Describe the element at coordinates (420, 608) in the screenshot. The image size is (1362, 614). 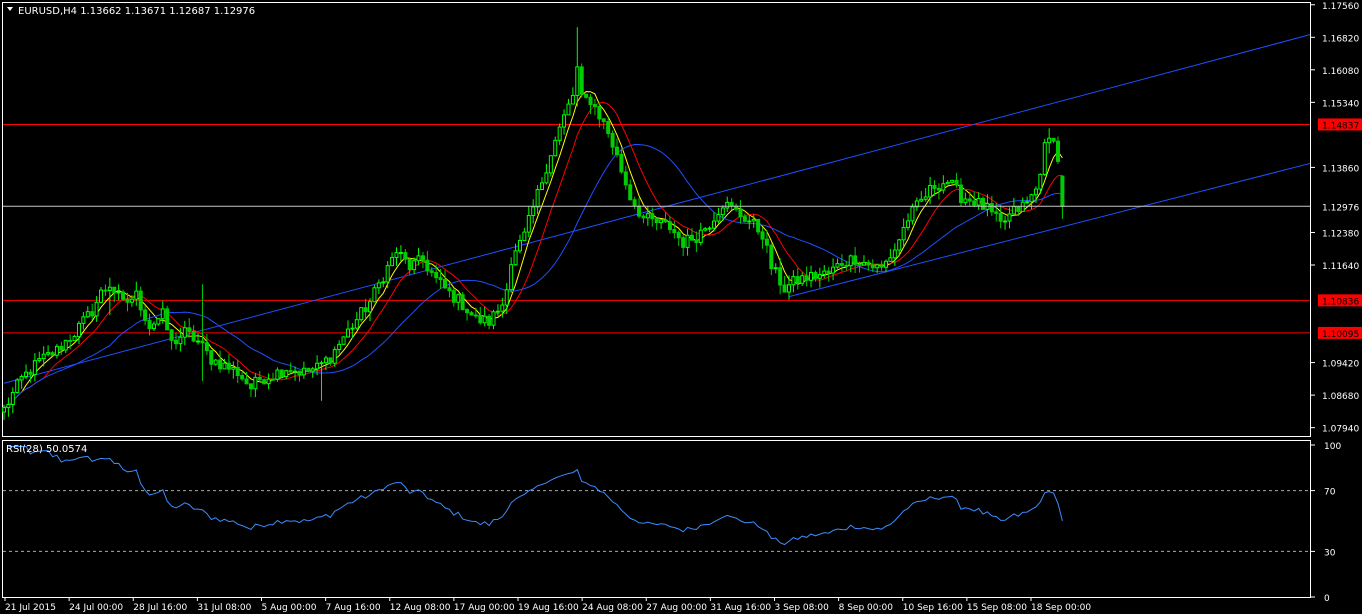
I see `time-tick-label: 12 Aug 08:00` at that location.